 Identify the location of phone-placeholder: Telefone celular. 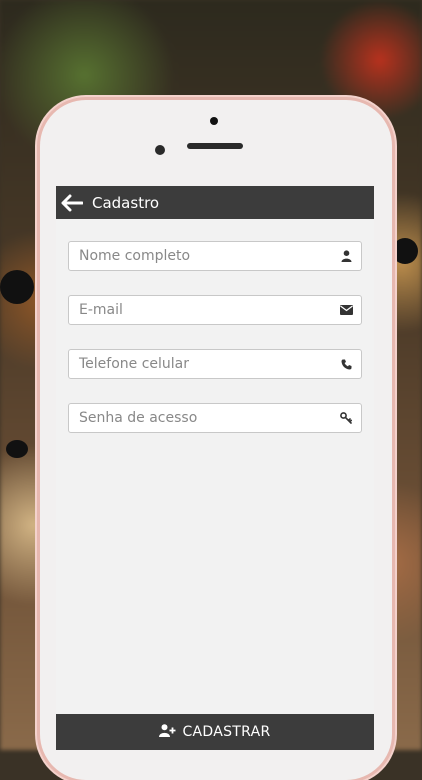
(134, 364).